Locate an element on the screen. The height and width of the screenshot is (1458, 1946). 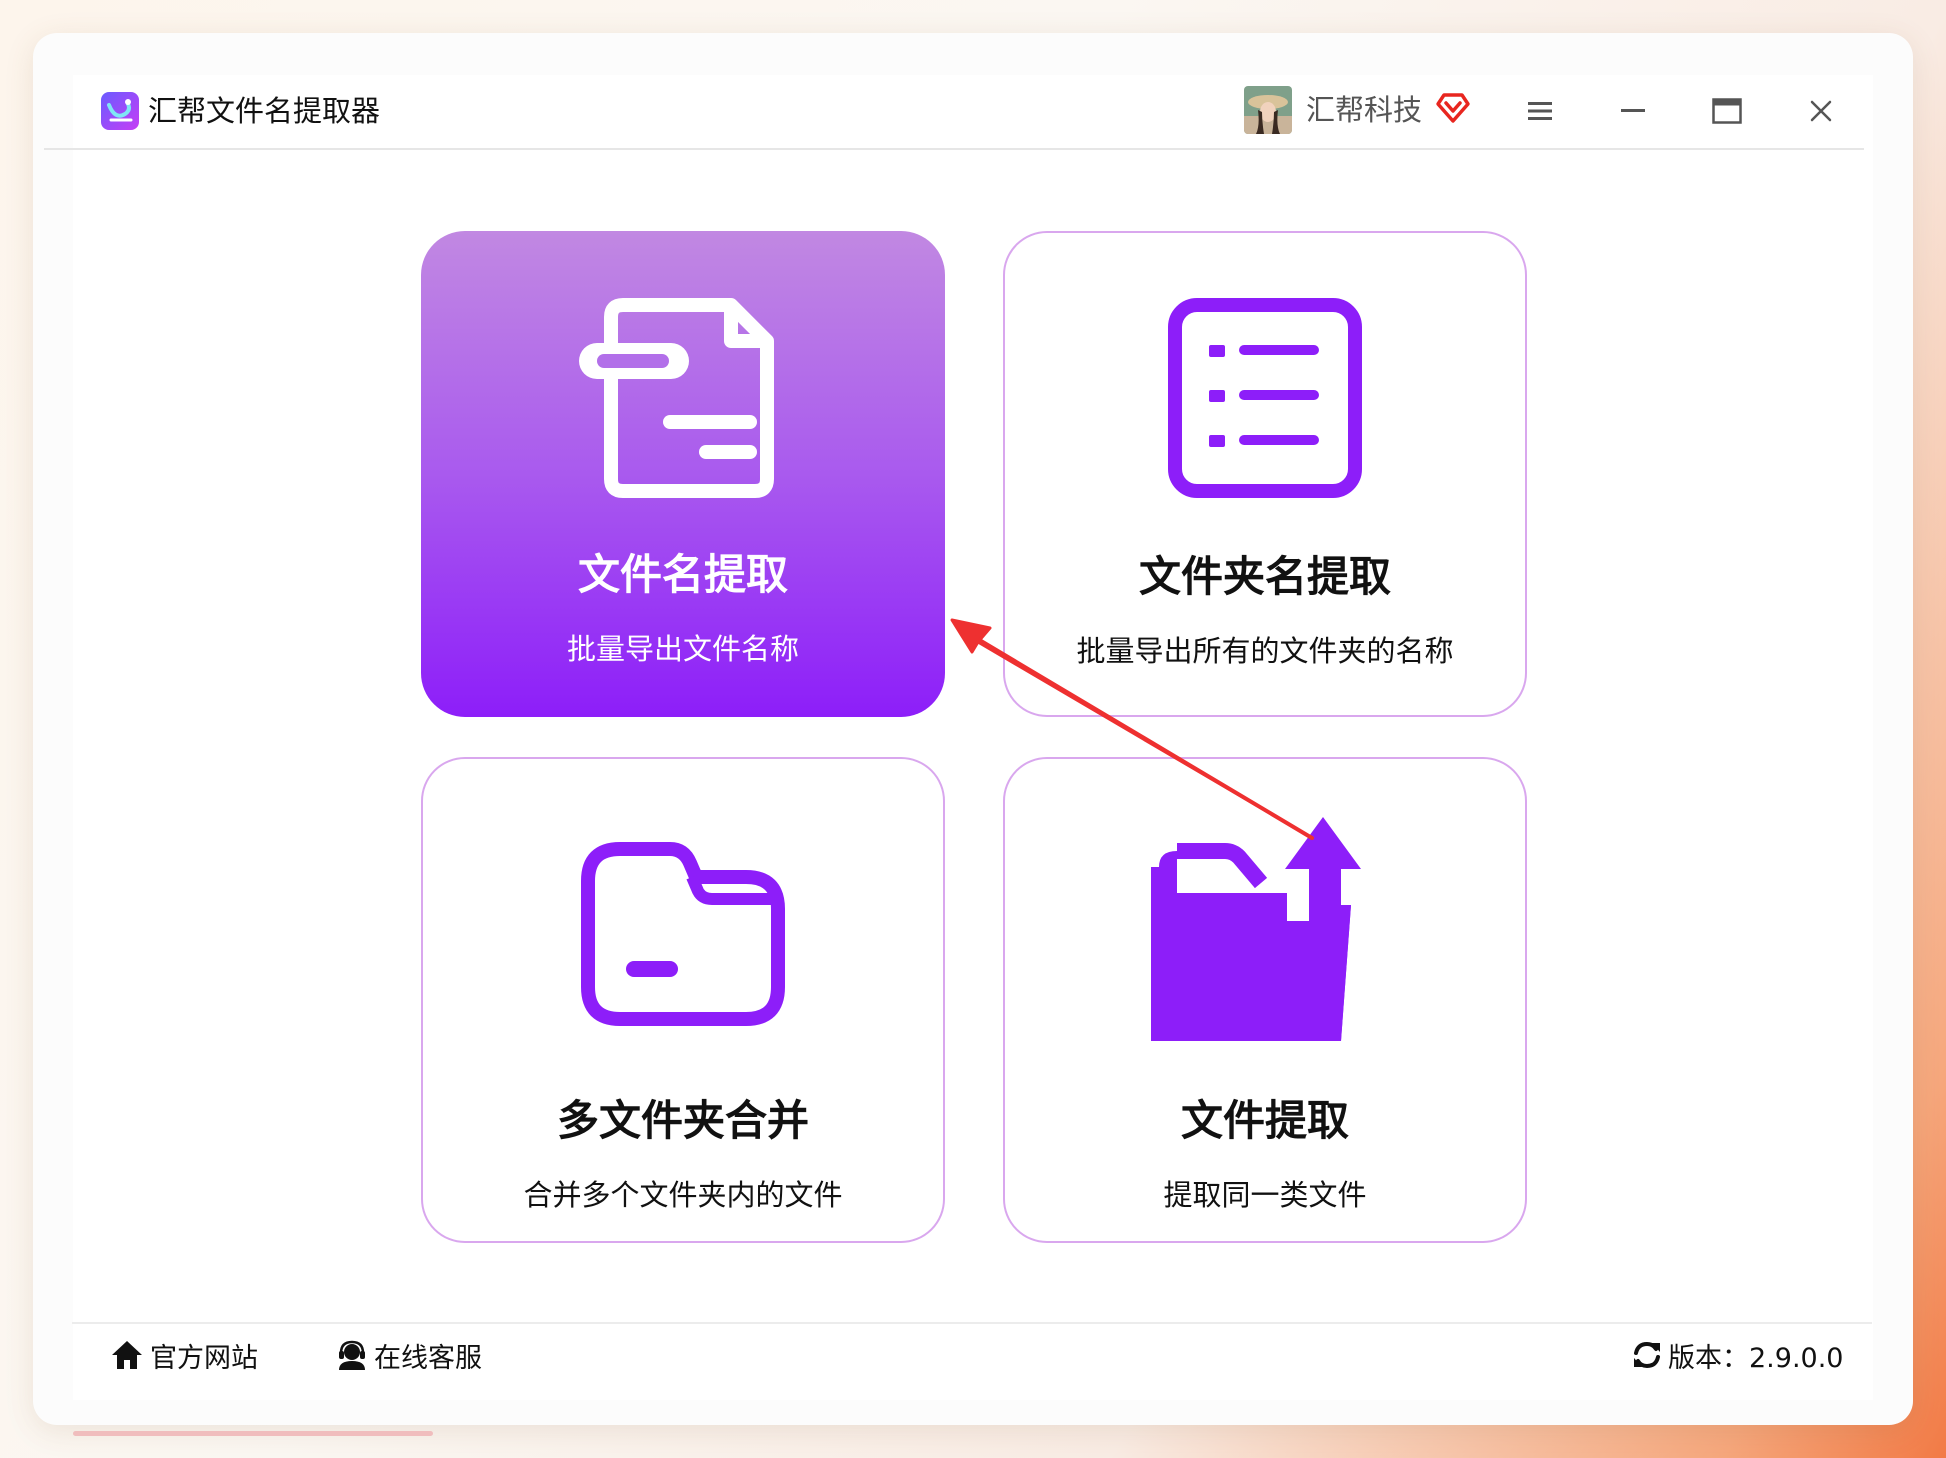
document-icon is located at coordinates (676, 398).